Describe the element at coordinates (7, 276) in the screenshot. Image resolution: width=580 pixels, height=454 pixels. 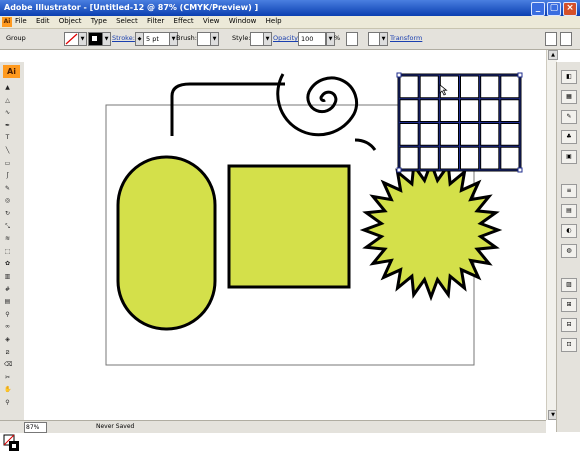
I see `graph-tool-icon: ▥` at that location.